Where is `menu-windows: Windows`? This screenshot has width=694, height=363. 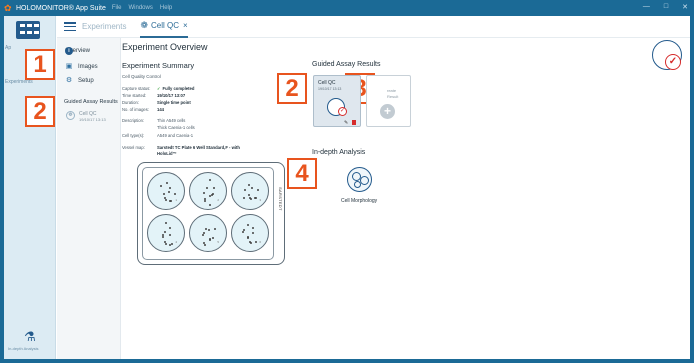 menu-windows: Windows is located at coordinates (141, 8).